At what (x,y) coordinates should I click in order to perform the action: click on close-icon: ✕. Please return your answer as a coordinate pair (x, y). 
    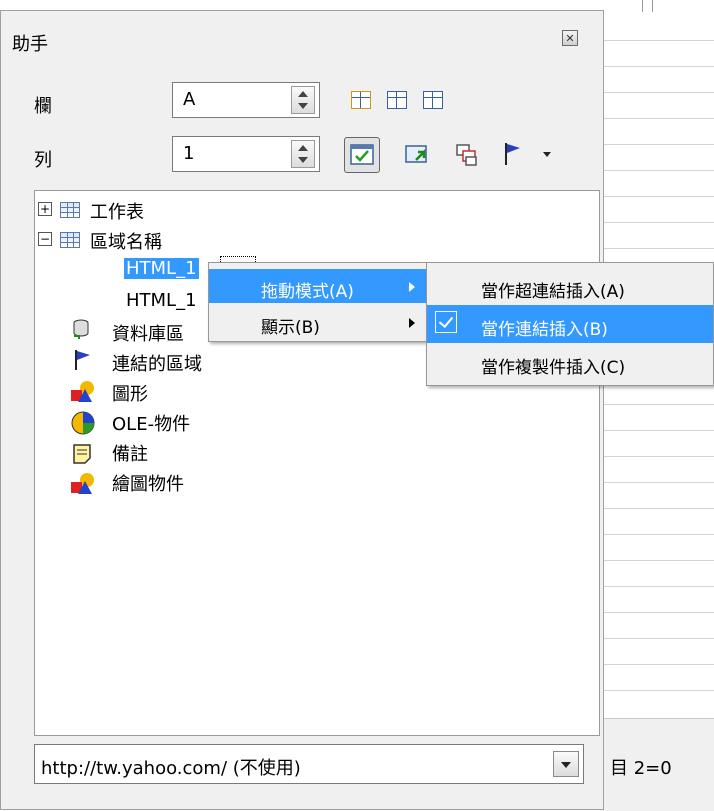
    Looking at the image, I should click on (570, 38).